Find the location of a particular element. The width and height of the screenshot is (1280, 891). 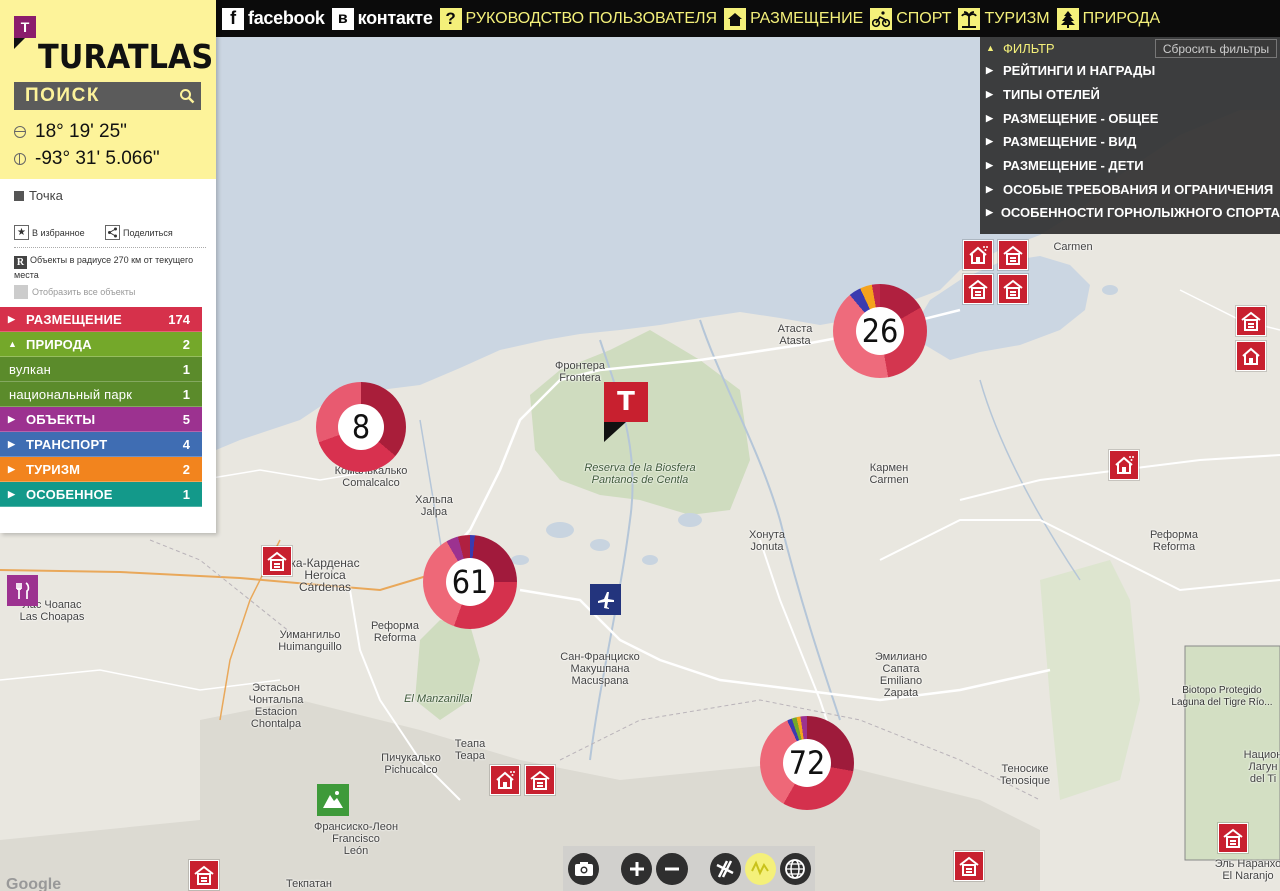

show-all-objects-toggle: Отобразить все объекты is located at coordinates (74, 292).